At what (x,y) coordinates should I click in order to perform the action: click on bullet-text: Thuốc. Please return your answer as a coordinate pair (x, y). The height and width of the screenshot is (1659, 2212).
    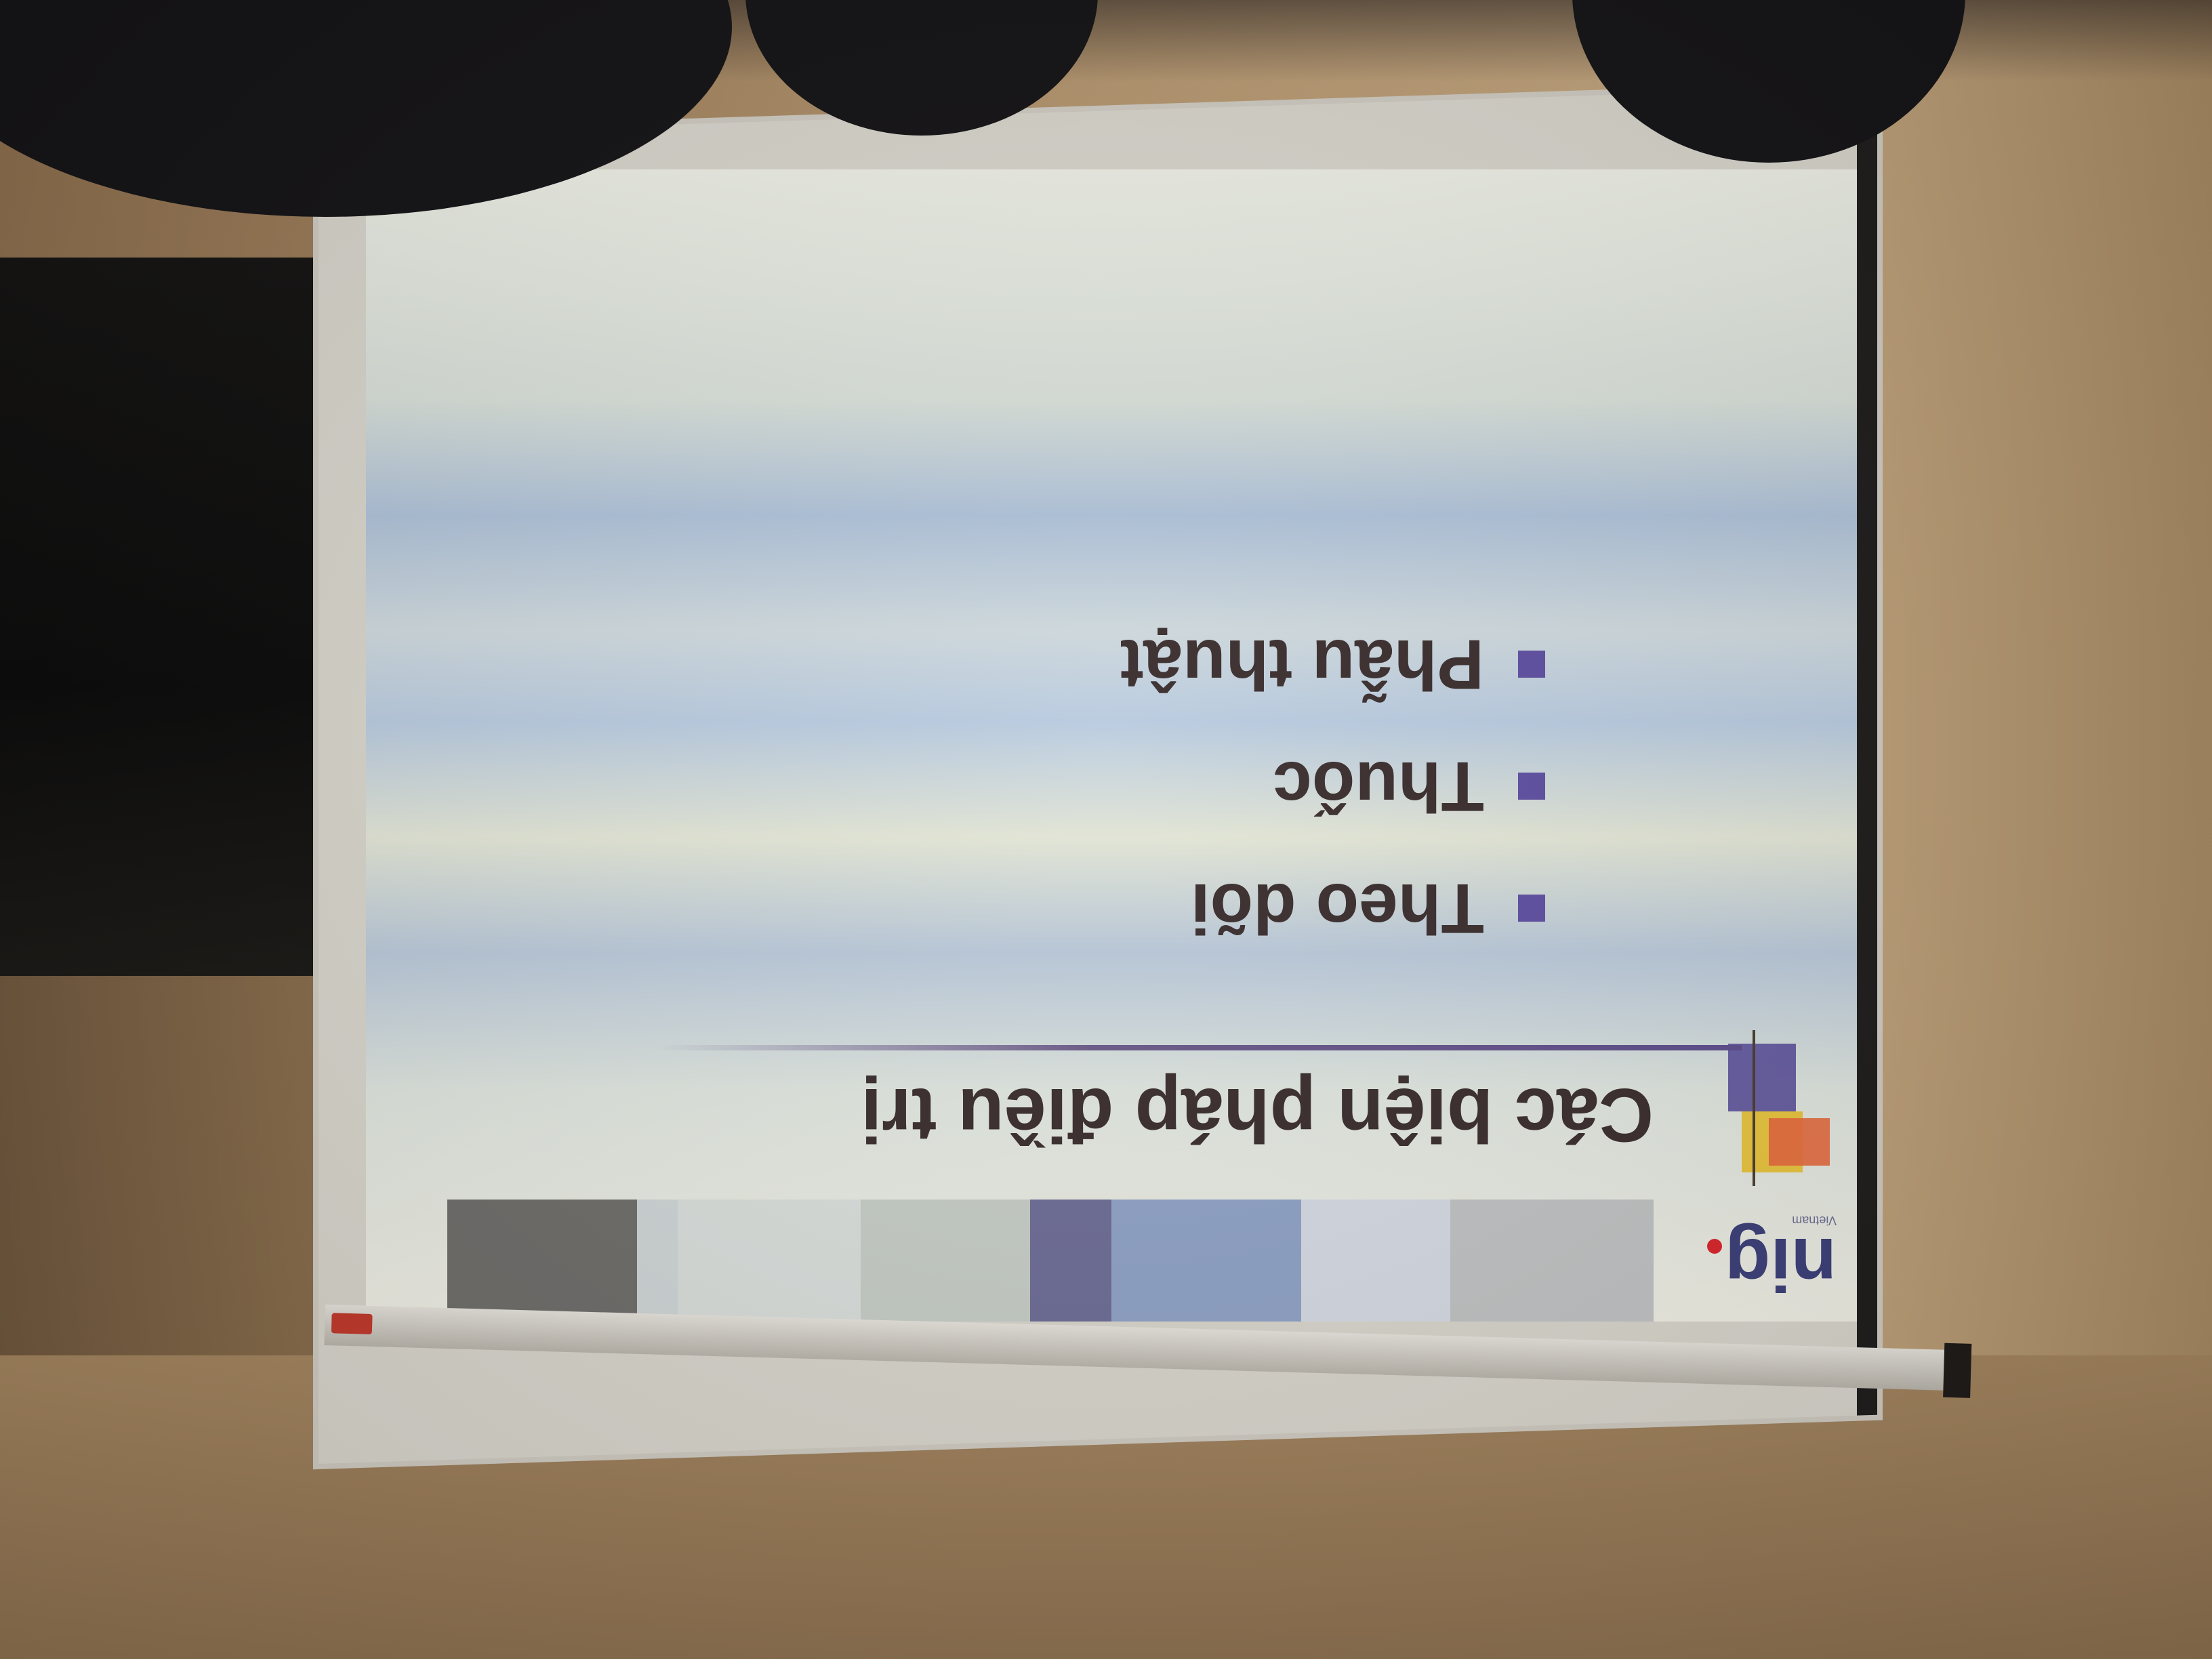
    Looking at the image, I should click on (1378, 786).